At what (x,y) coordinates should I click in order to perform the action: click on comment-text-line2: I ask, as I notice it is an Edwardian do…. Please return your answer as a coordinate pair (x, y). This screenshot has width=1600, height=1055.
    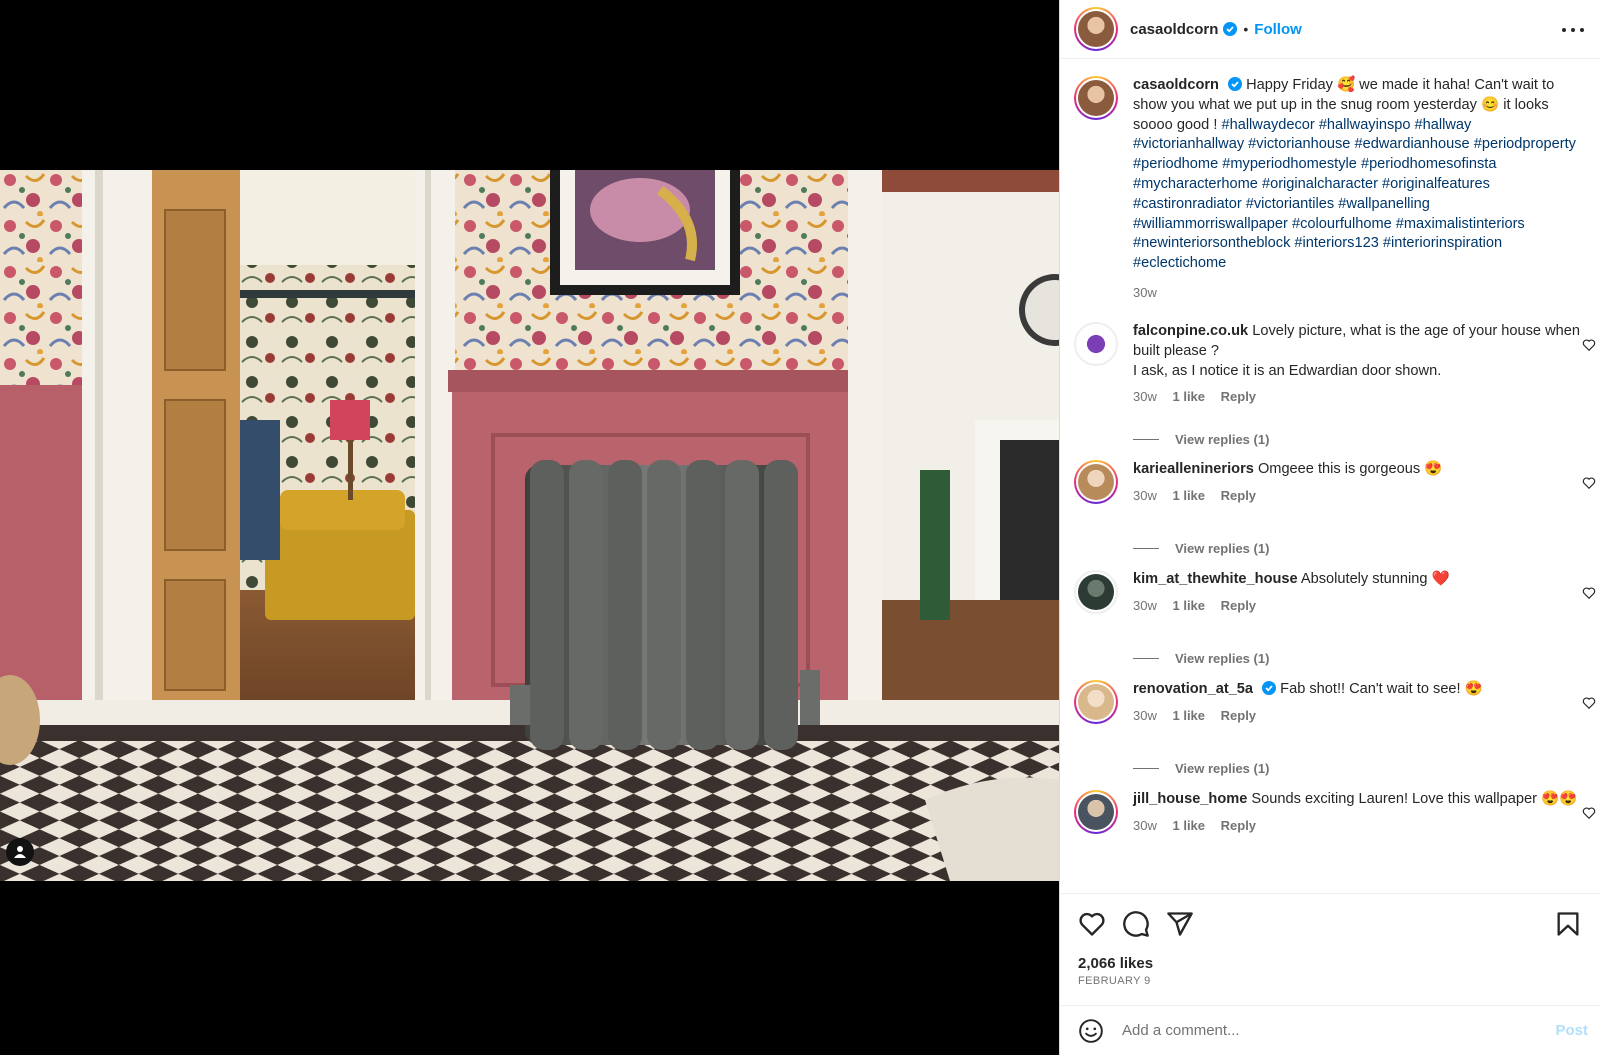
    Looking at the image, I should click on (1287, 370).